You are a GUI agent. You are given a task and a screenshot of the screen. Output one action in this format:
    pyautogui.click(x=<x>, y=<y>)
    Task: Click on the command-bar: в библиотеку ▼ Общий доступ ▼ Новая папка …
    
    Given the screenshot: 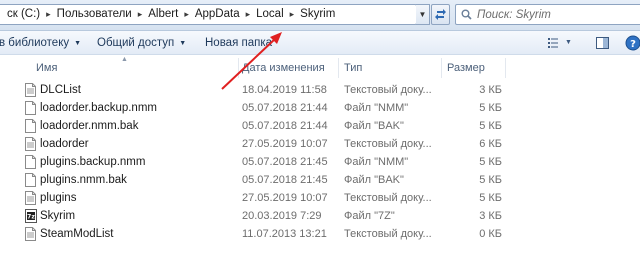 What is the action you would take?
    pyautogui.click(x=320, y=43)
    